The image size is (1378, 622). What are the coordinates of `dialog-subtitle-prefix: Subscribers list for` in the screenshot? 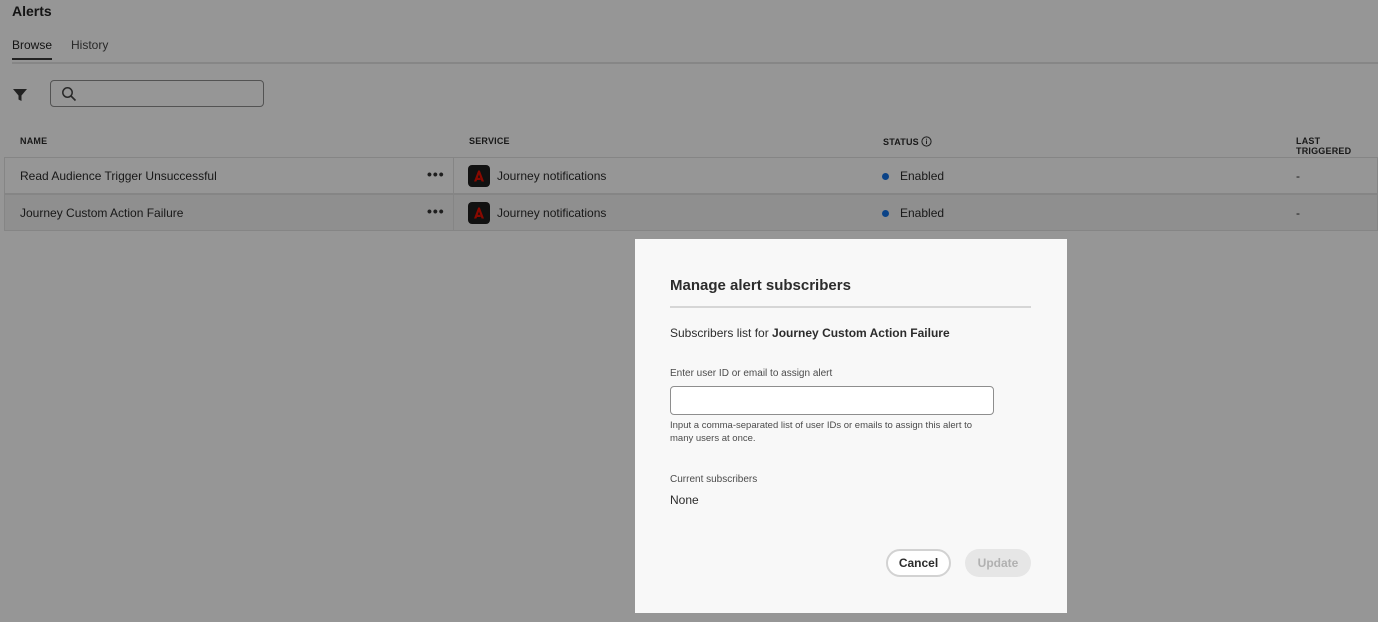 It's located at (719, 333).